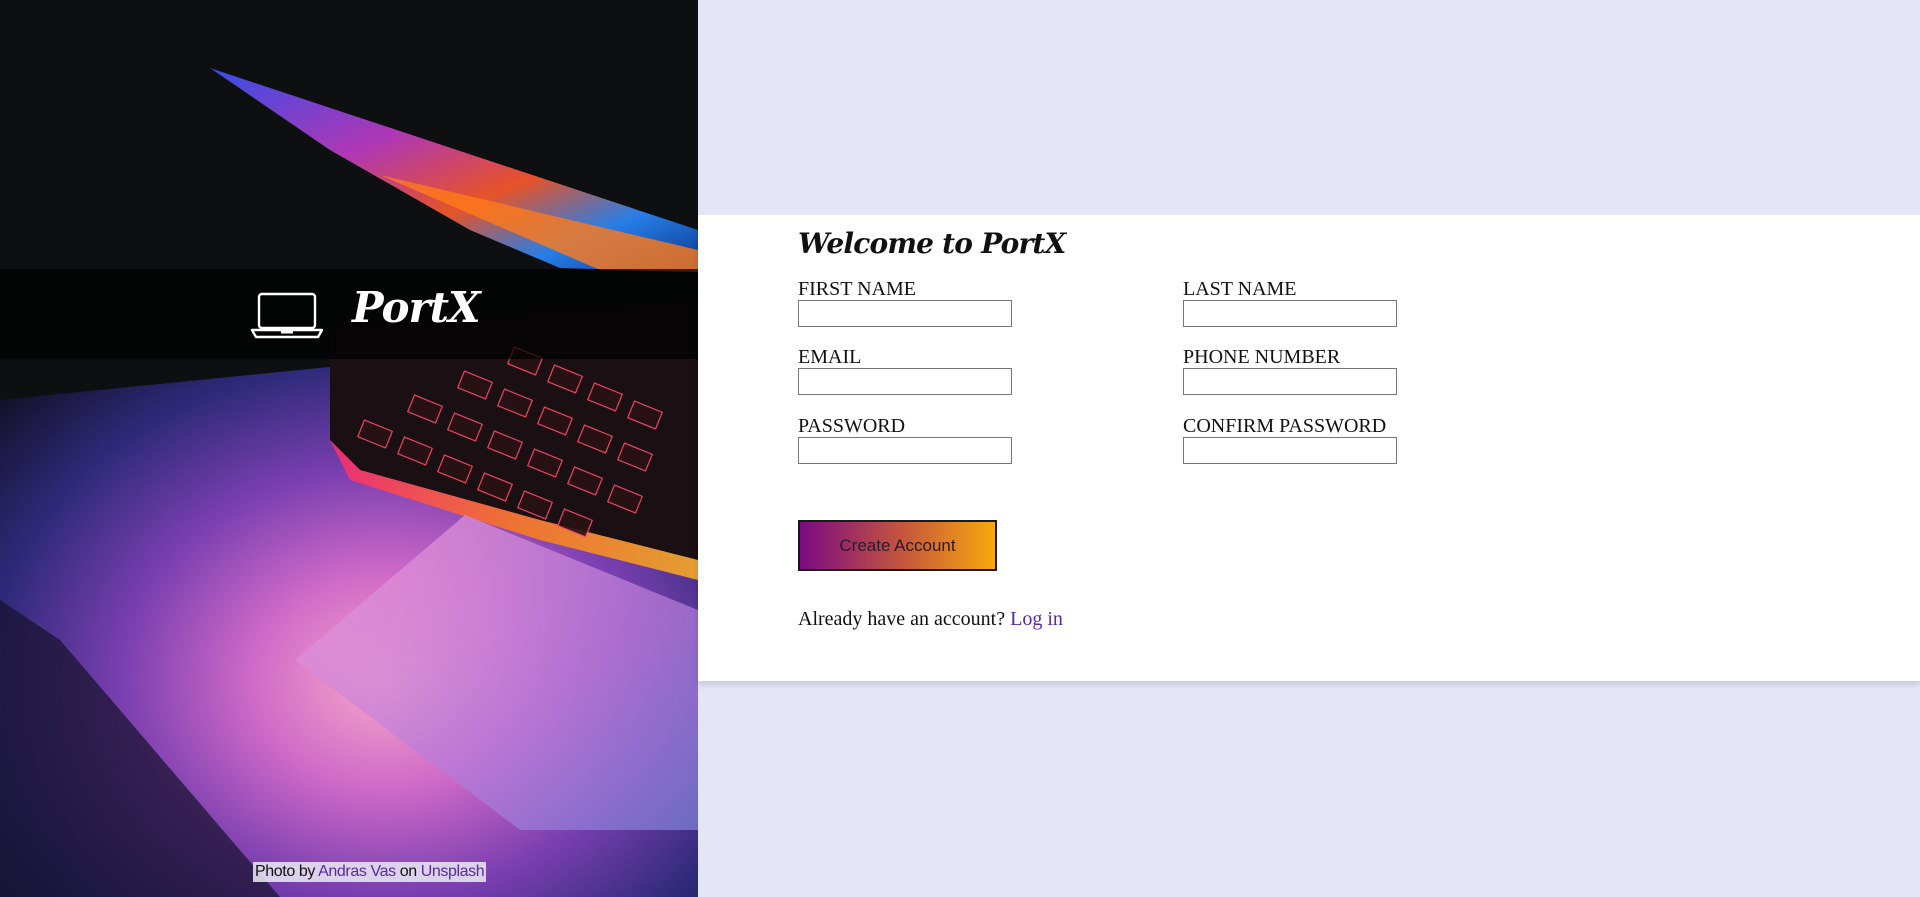  I want to click on credit-site-link: Unsplash, so click(453, 871).